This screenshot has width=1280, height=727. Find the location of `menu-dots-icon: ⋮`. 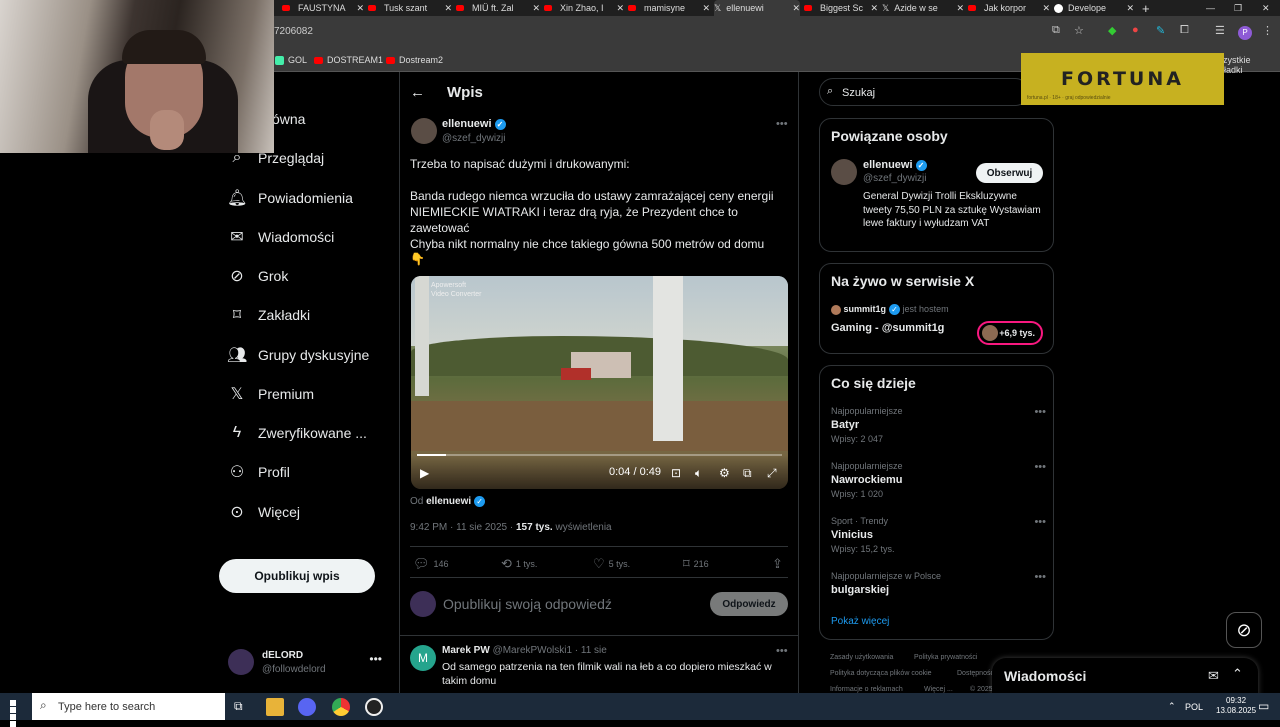

menu-dots-icon: ⋮ is located at coordinates (1267, 30).